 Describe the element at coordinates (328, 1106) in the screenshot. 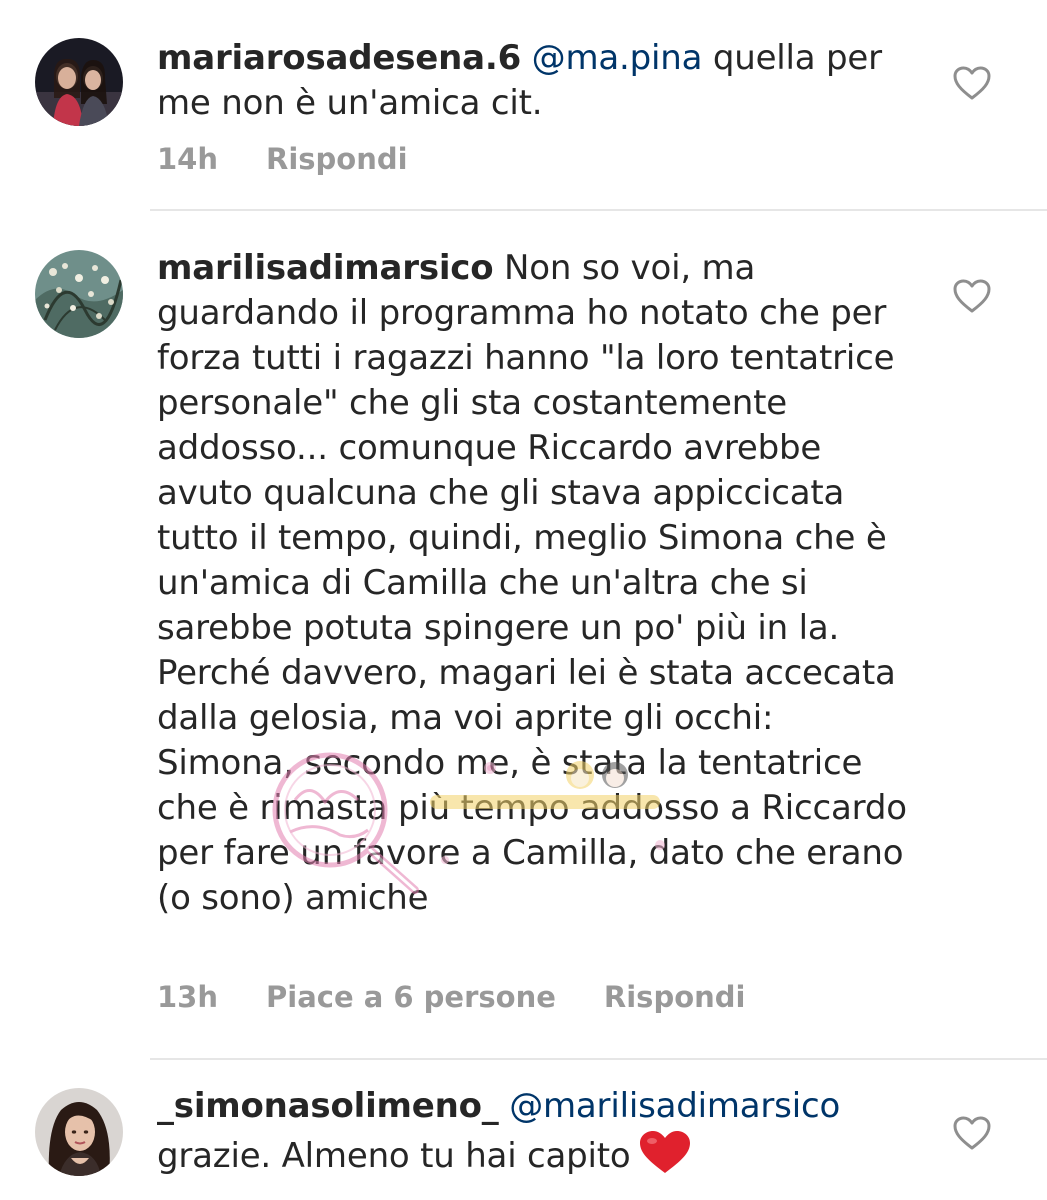

I see `comment-username: _simonasolimeno_` at that location.